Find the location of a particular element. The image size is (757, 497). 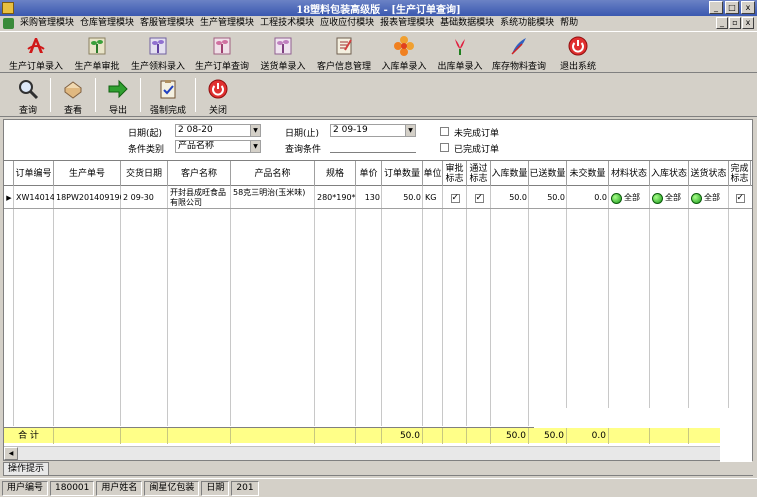

power-icon is located at coordinates (578, 46).